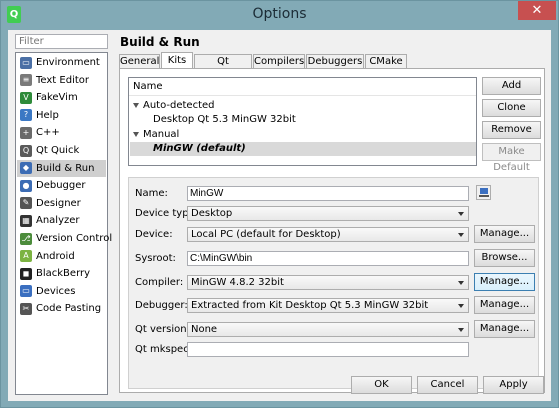 Image resolution: width=559 pixels, height=408 pixels. I want to click on device-image-icon, so click(483, 192).